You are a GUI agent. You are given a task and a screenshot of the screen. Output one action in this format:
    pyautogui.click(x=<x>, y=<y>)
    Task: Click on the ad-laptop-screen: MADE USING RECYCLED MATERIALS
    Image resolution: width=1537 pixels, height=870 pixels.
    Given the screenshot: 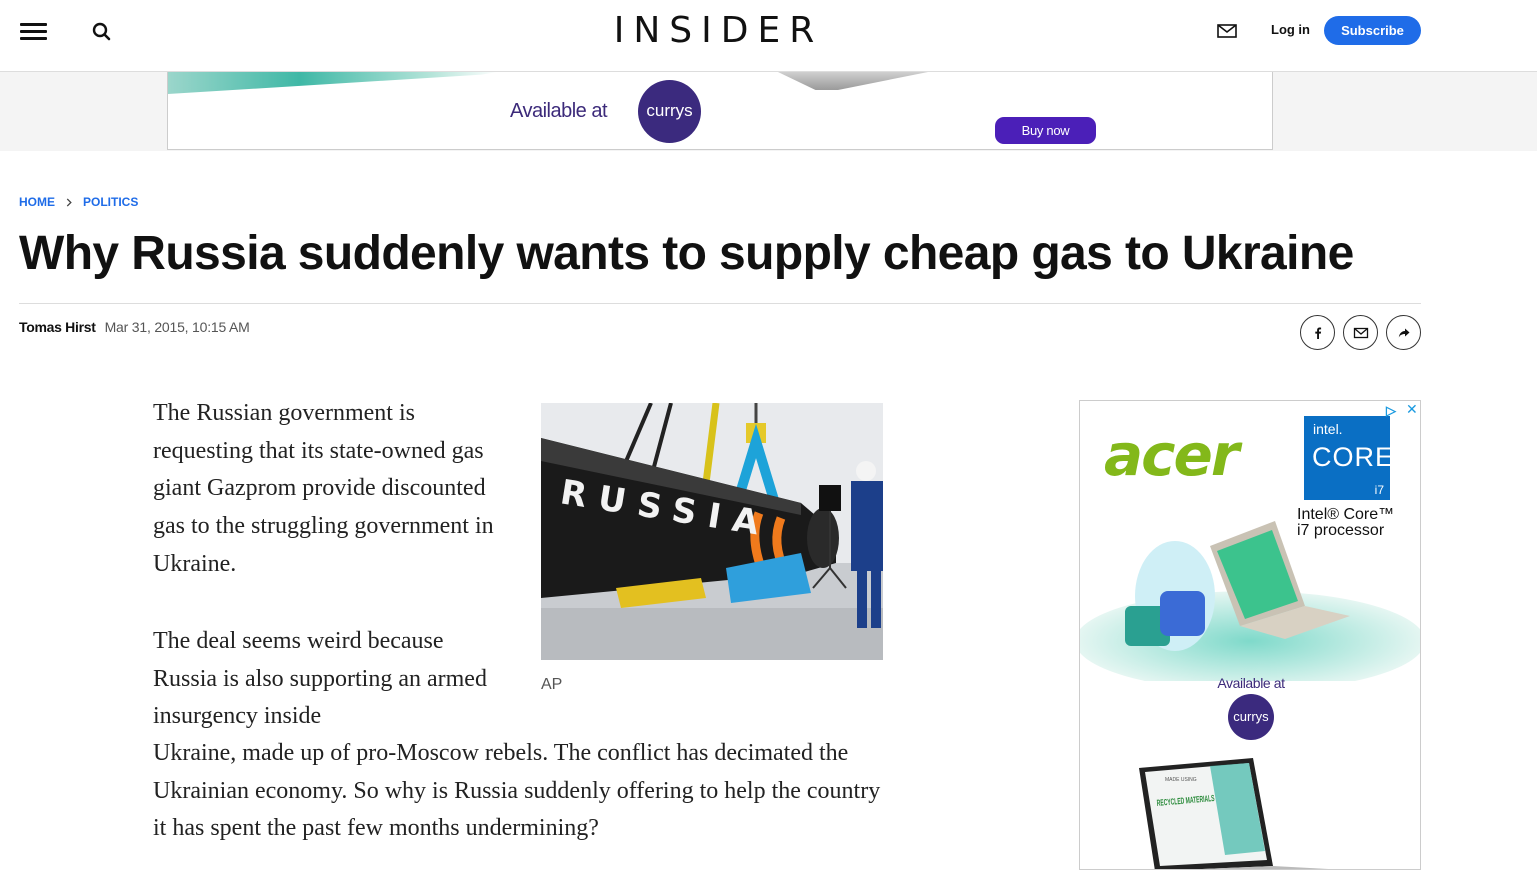 What is the action you would take?
    pyautogui.click(x=1234, y=813)
    